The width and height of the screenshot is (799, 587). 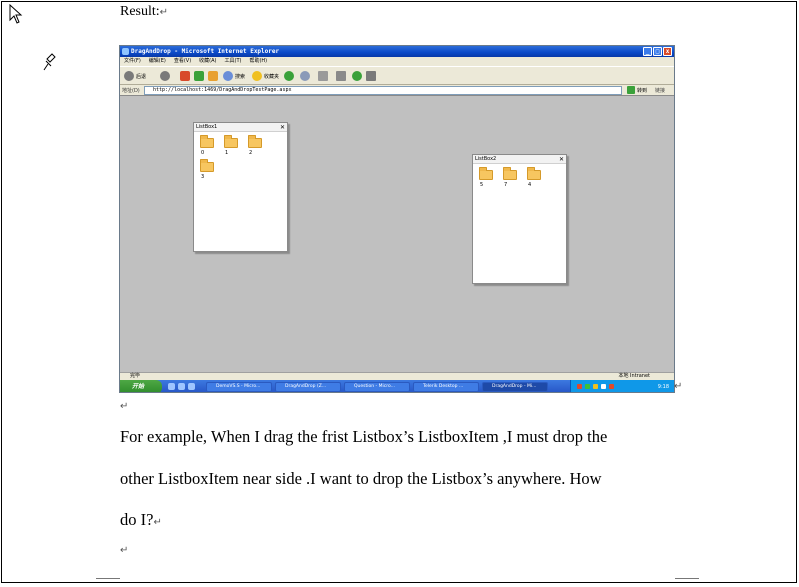 I want to click on status-text: 完毕, so click(x=135, y=376).